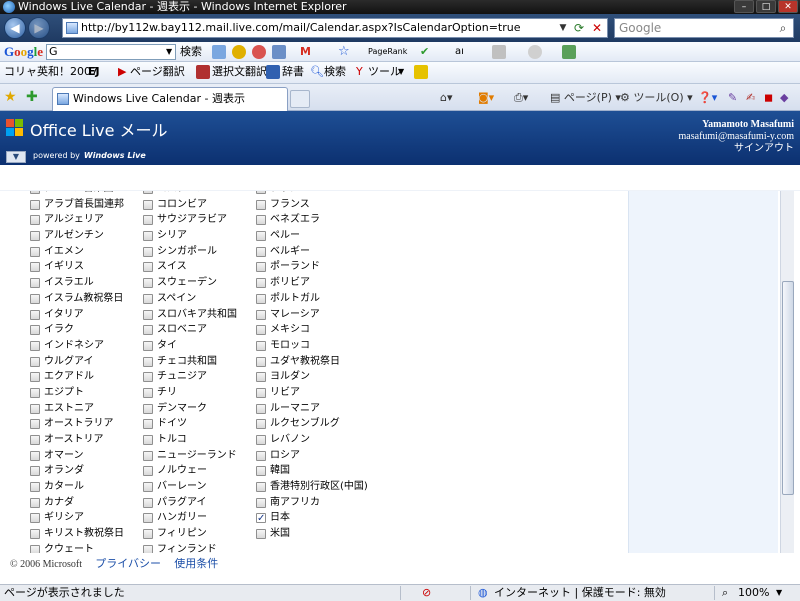  I want to click on zoom-level: 100%, so click(753, 593).